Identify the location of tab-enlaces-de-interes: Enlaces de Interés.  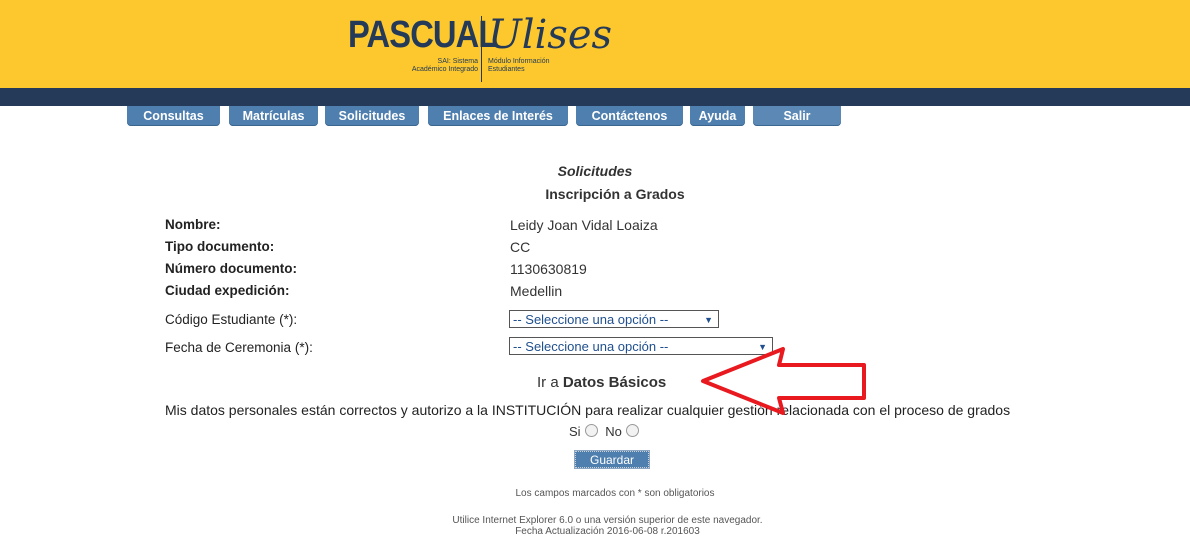
(498, 116).